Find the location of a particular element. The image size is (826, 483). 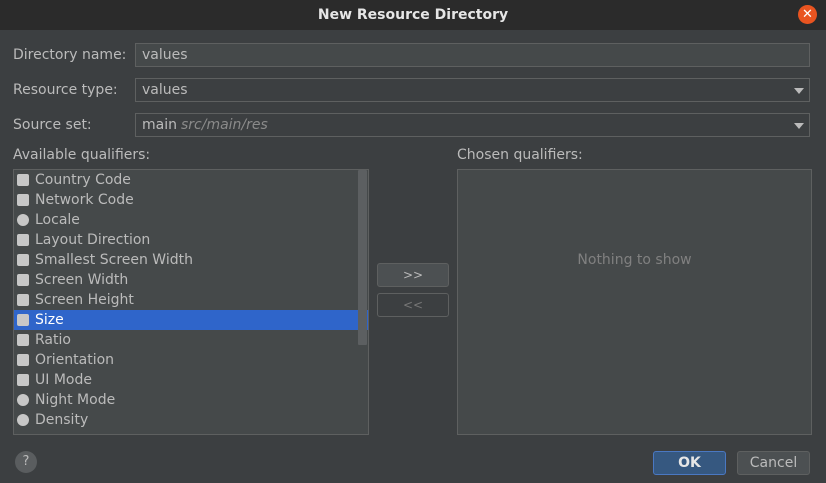

close-button: ✕ is located at coordinates (807, 14).